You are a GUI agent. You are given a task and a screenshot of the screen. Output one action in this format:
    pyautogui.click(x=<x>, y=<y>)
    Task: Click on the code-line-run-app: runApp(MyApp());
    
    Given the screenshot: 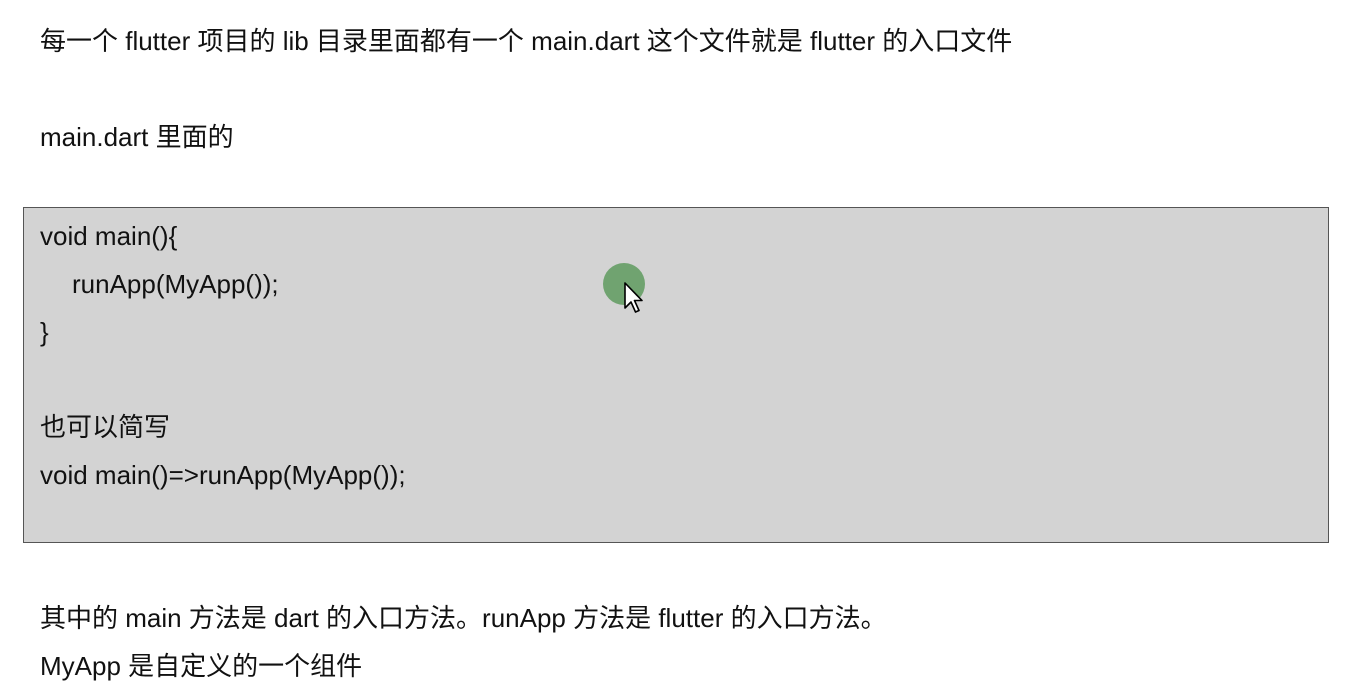 What is the action you would take?
    pyautogui.click(x=175, y=284)
    